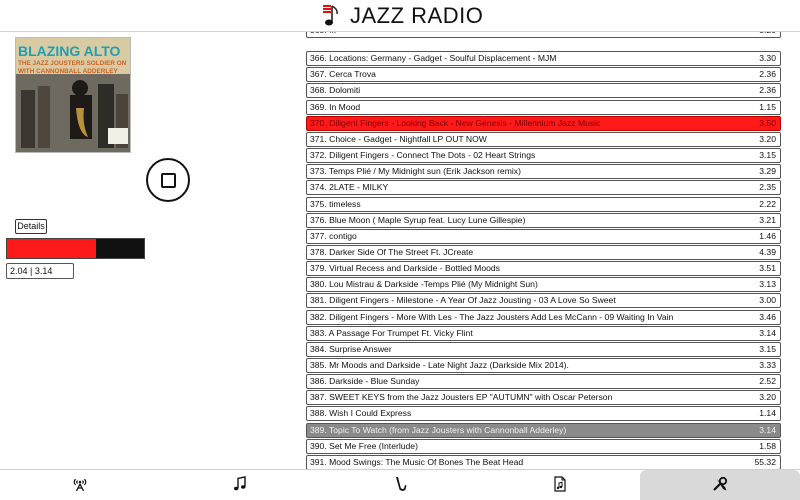 The image size is (800, 500). Describe the element at coordinates (767, 381) in the screenshot. I see `track-duration: 2.52` at that location.